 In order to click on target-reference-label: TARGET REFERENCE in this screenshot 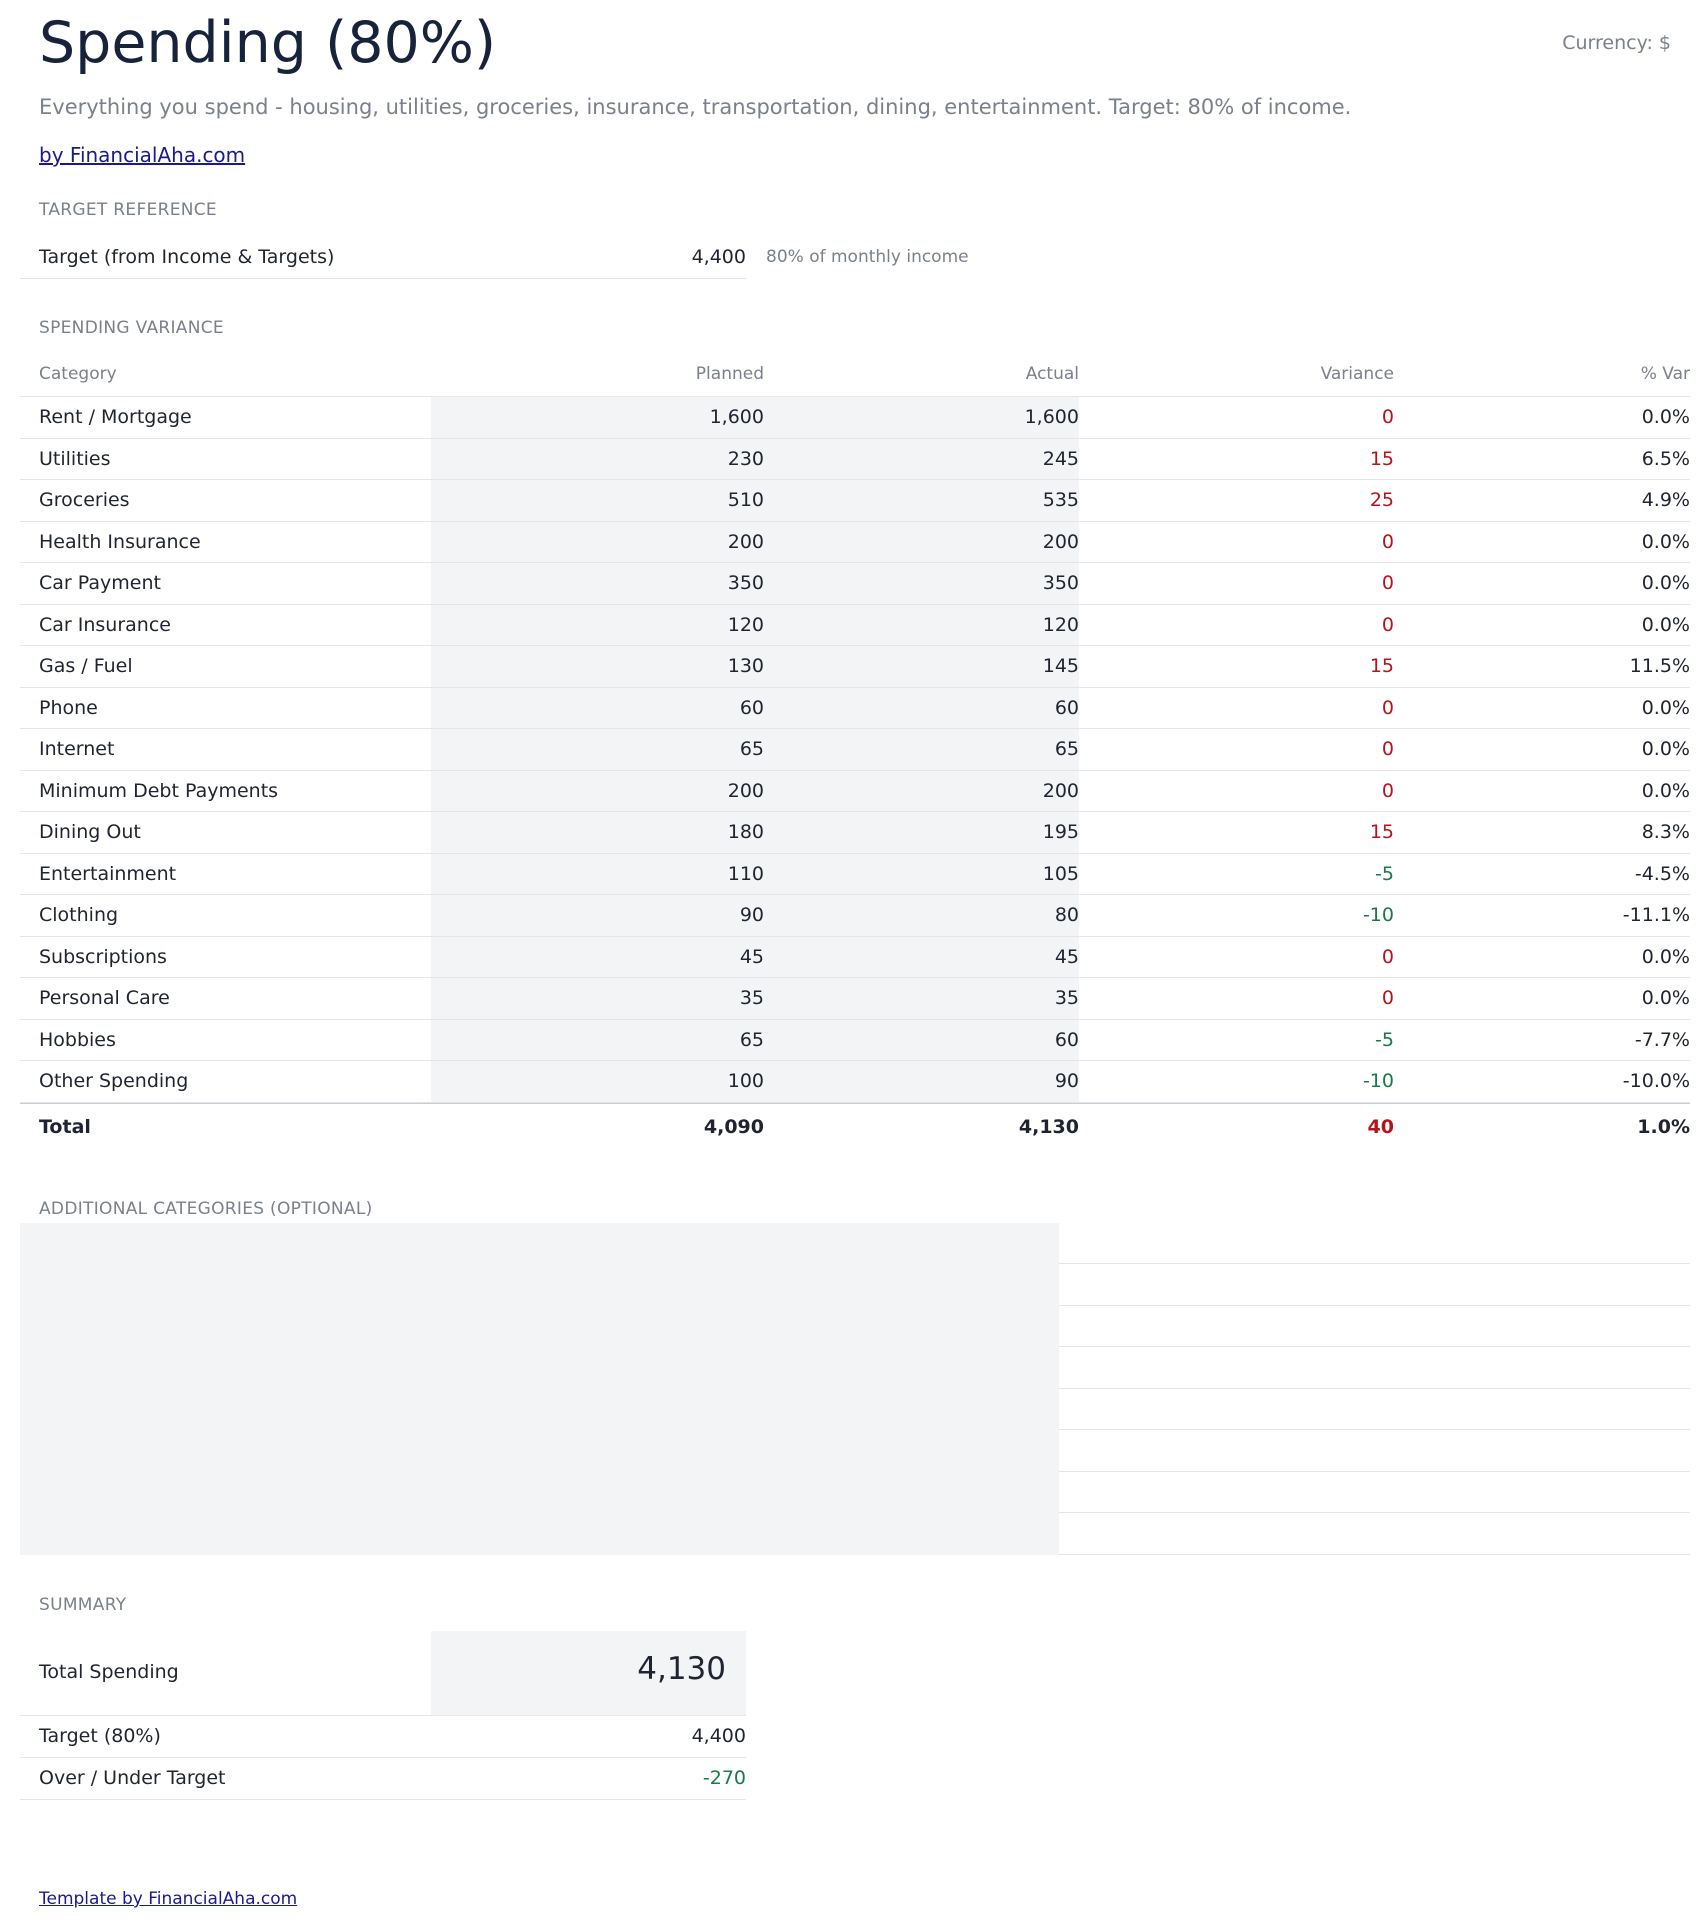, I will do `click(128, 210)`.